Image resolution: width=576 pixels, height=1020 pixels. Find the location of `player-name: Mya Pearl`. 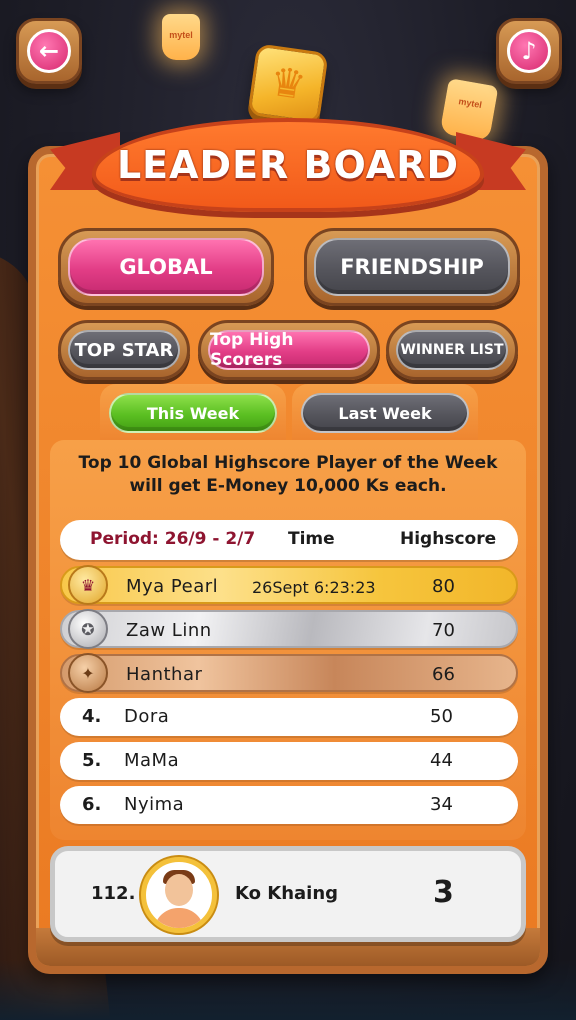

player-name: Mya Pearl is located at coordinates (172, 586).